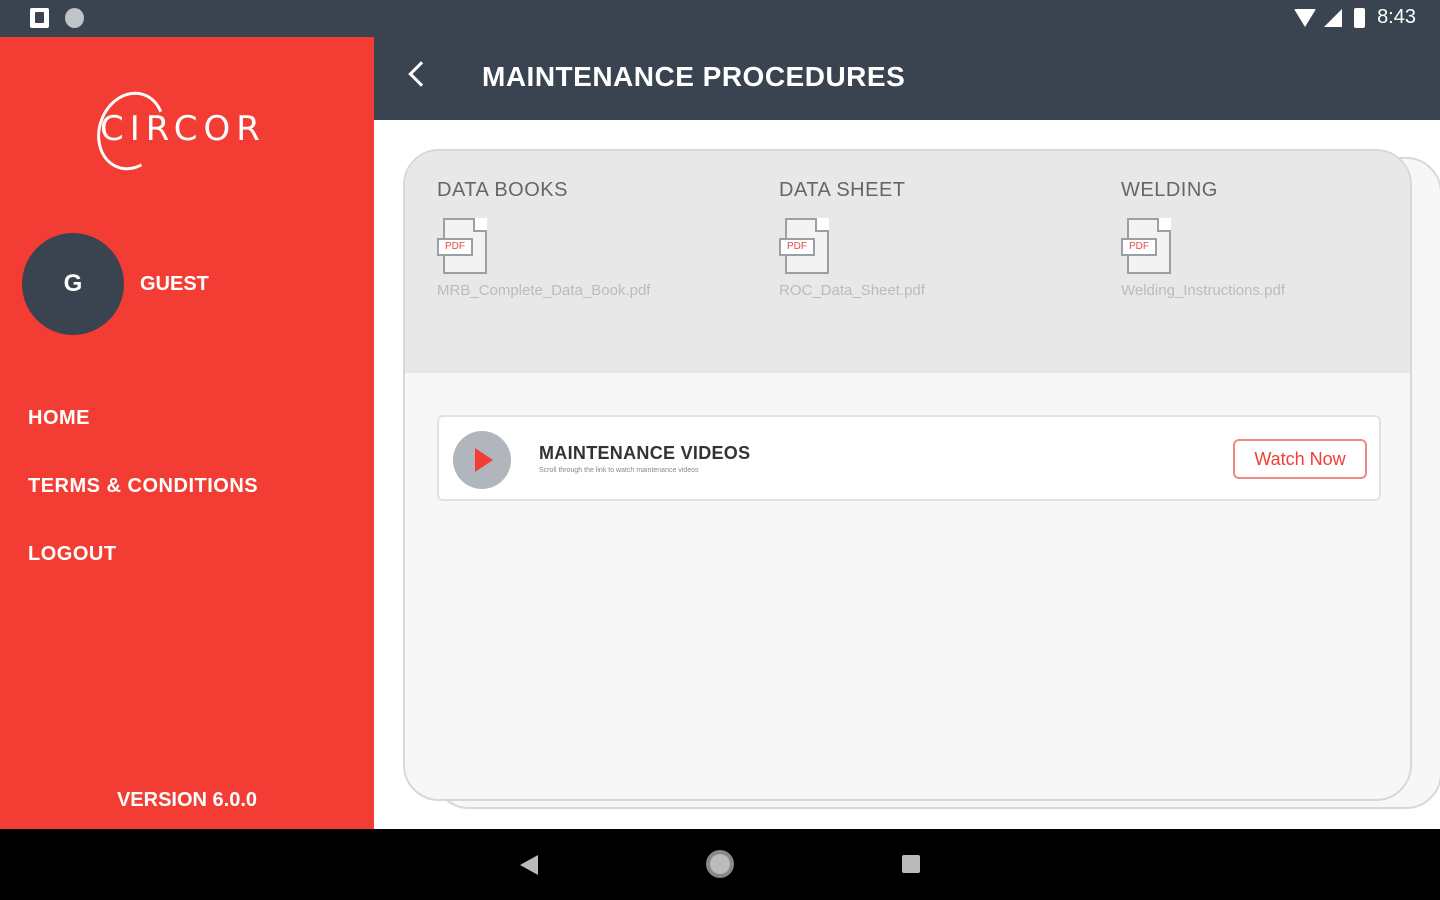 Image resolution: width=1440 pixels, height=900 pixels. What do you see at coordinates (143, 441) in the screenshot?
I see `sidebar-item-home: HOME` at bounding box center [143, 441].